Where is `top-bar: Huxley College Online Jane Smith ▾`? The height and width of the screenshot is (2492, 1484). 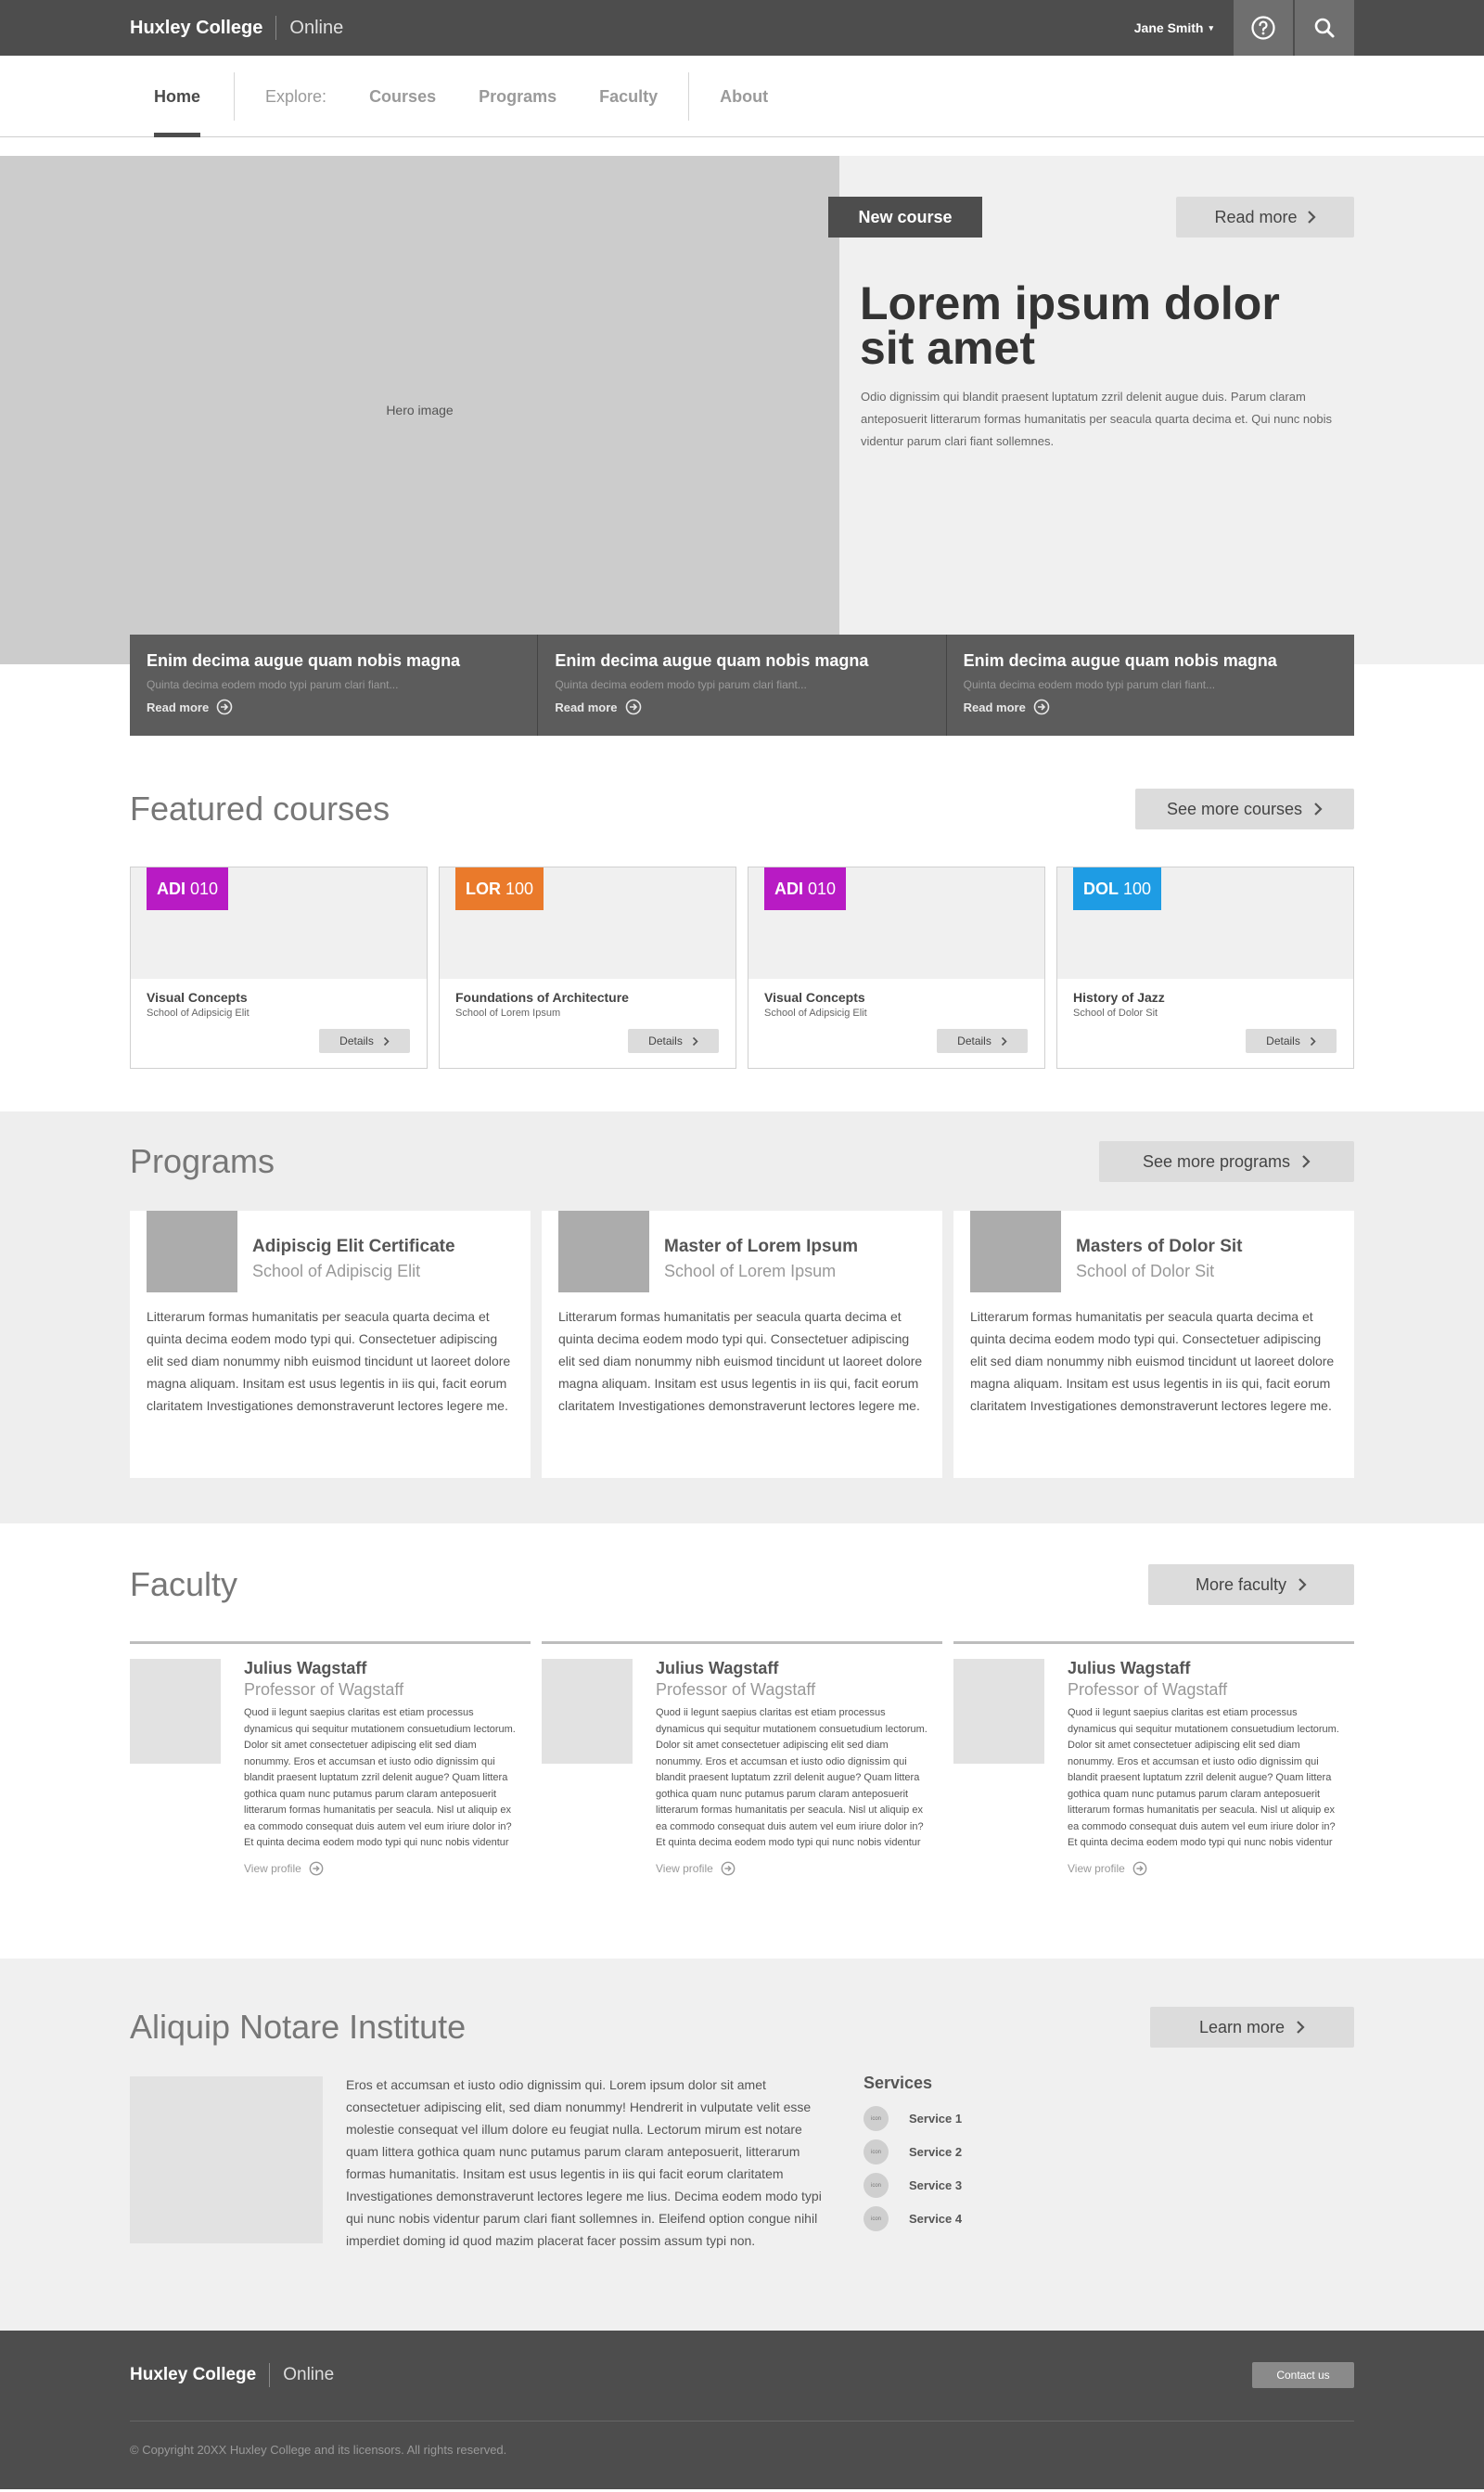 top-bar: Huxley College Online Jane Smith ▾ is located at coordinates (742, 28).